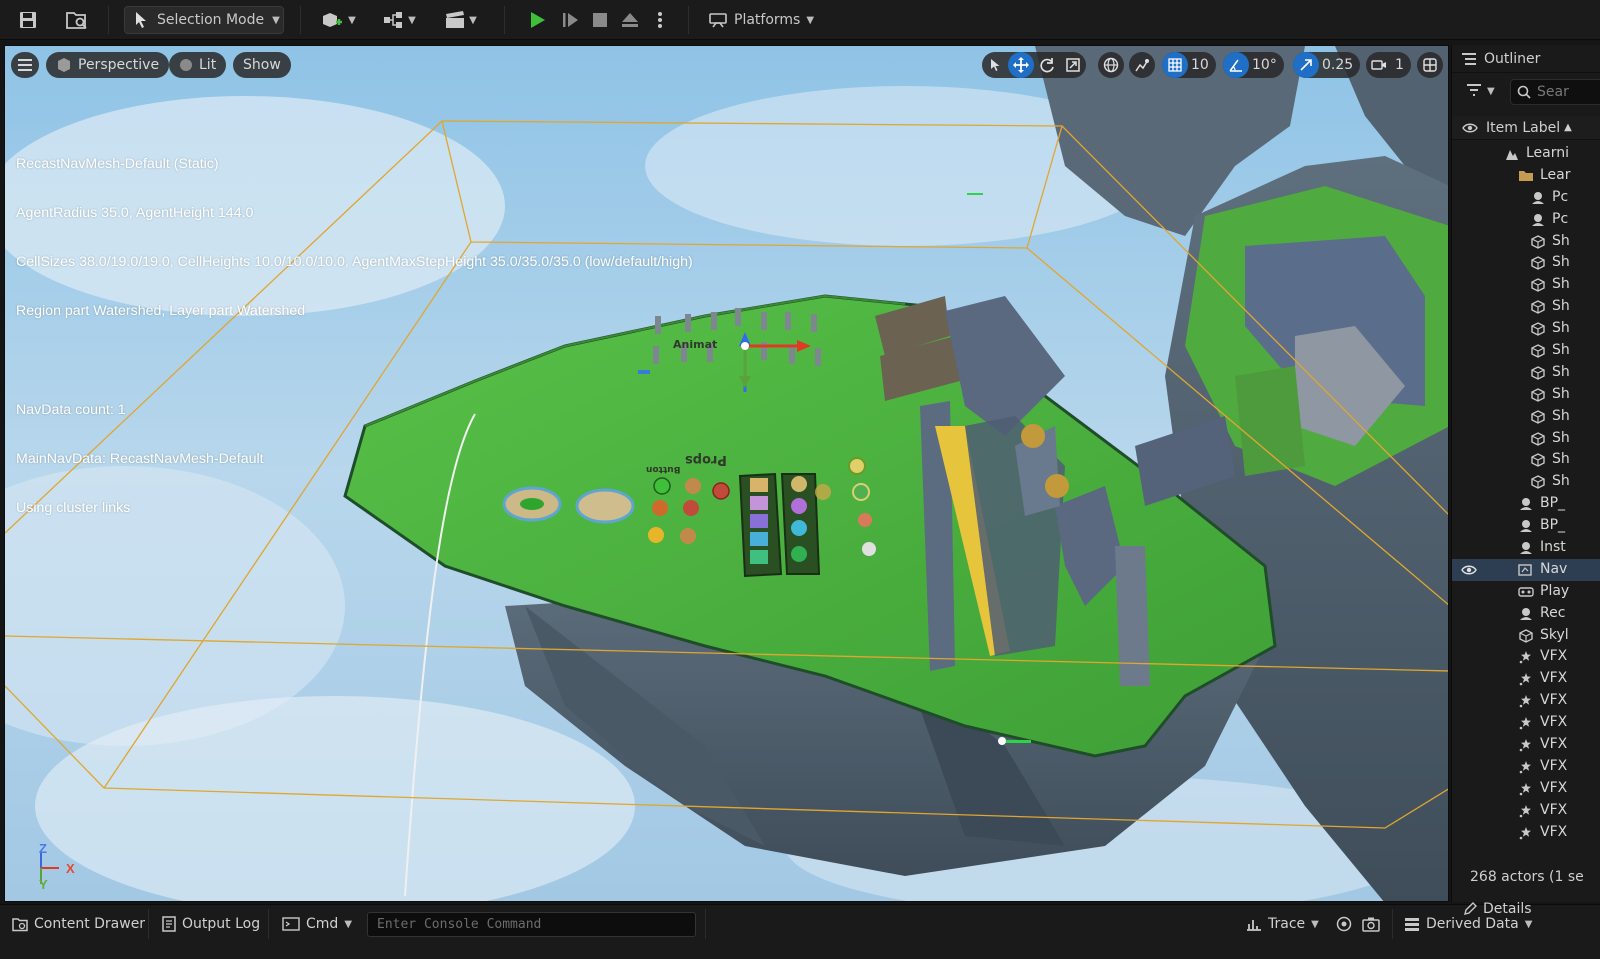 The image size is (1600, 959). I want to click on stop-button, so click(600, 20).